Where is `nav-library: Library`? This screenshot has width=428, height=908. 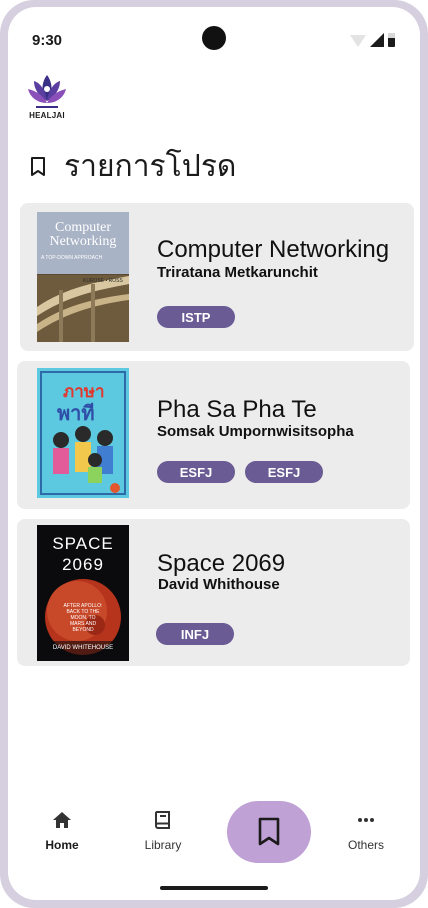
nav-library: Library is located at coordinates (163, 831).